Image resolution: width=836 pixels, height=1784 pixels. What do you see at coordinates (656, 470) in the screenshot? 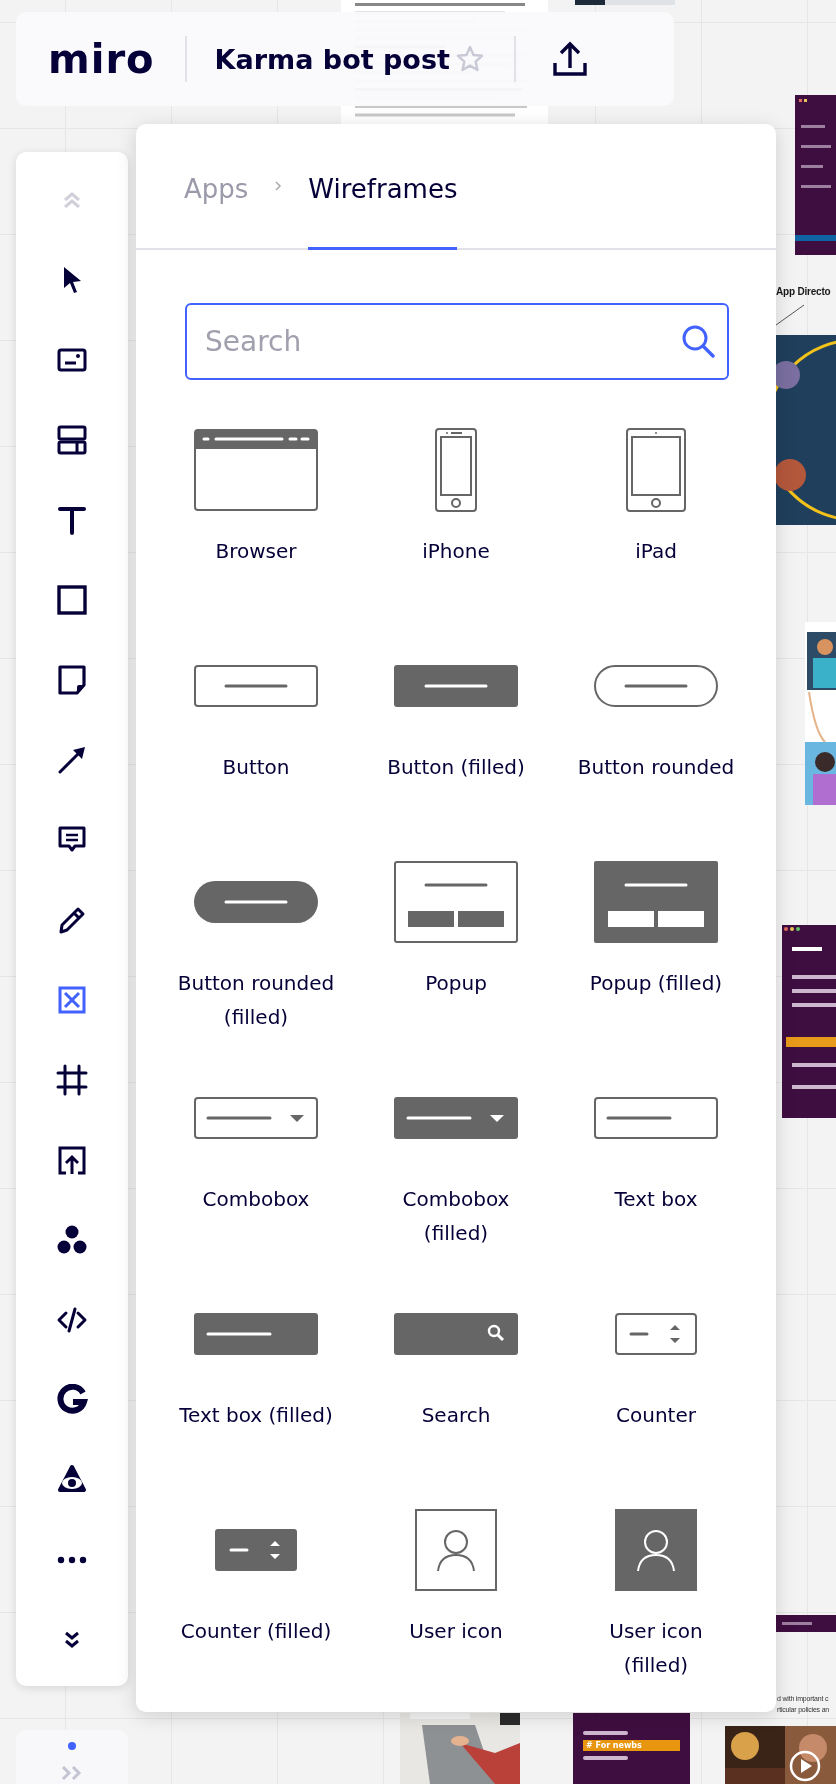
I see `tablet-icon` at bounding box center [656, 470].